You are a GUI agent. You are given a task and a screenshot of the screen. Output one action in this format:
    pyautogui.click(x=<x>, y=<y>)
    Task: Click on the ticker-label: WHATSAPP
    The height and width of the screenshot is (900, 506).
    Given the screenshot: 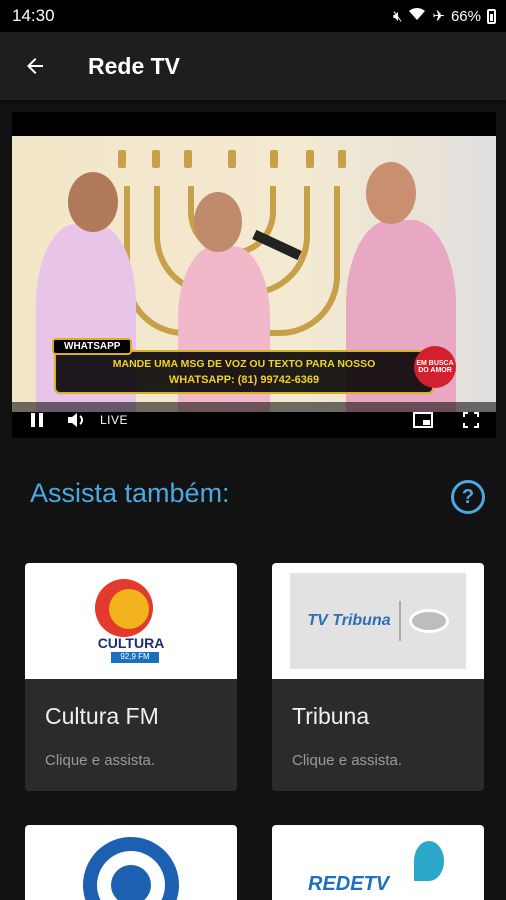 What is the action you would take?
    pyautogui.click(x=92, y=346)
    